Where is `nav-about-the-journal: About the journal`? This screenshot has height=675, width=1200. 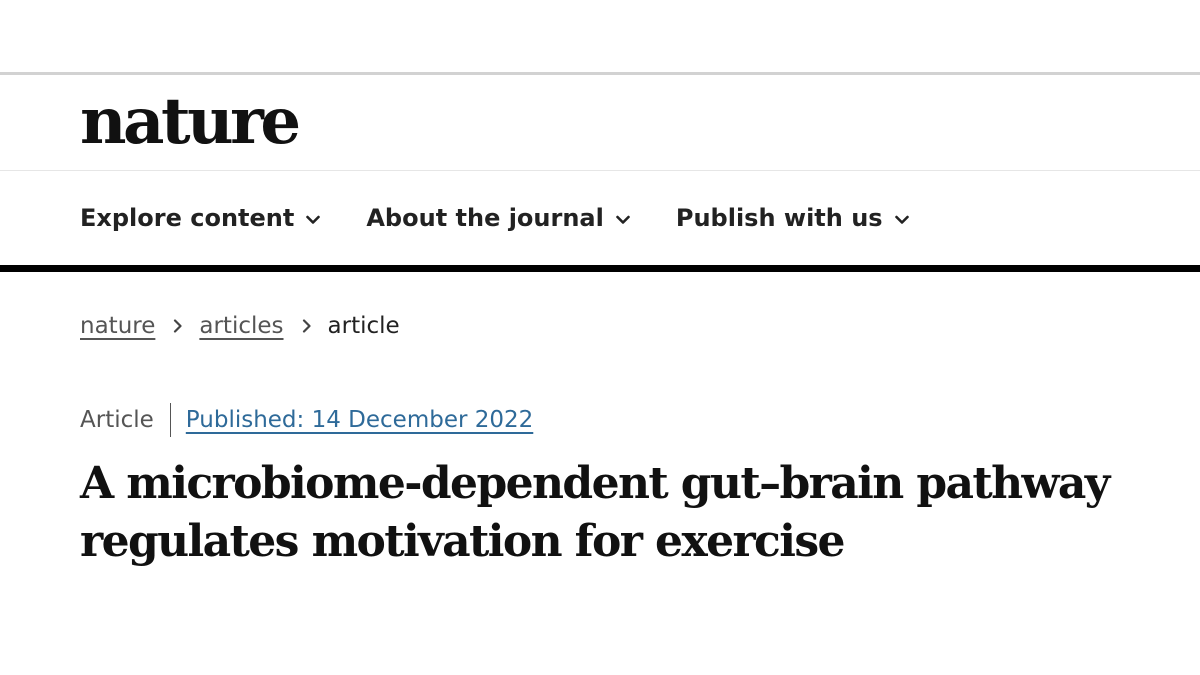
nav-about-the-journal: About the journal is located at coordinates (498, 218).